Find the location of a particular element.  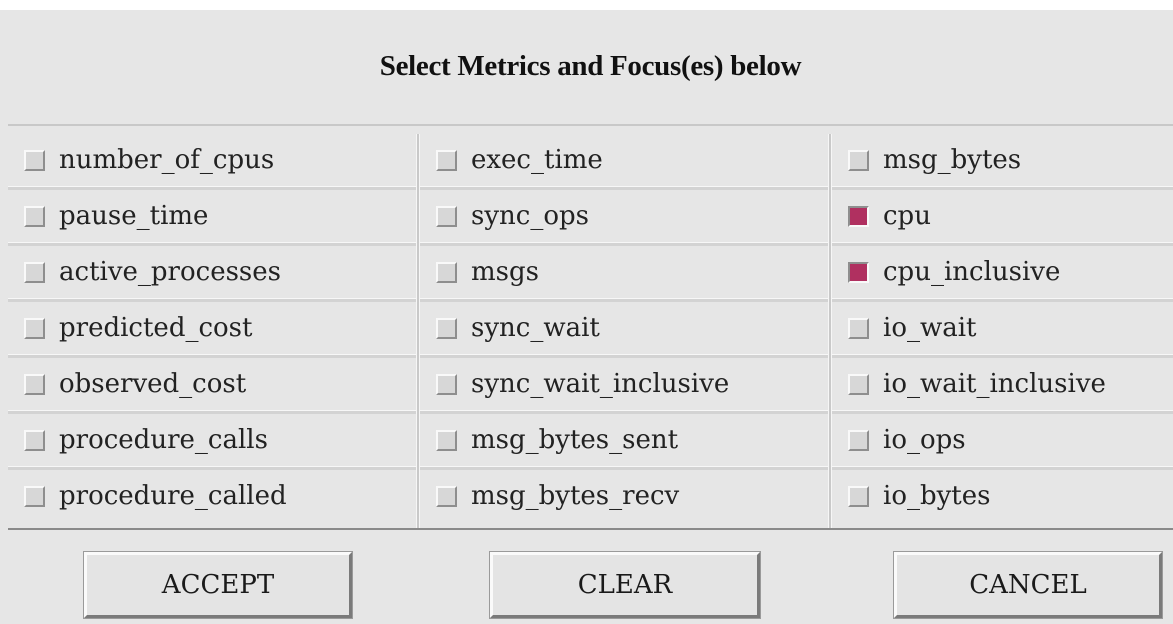

metric-label: active_processes is located at coordinates (170, 272).